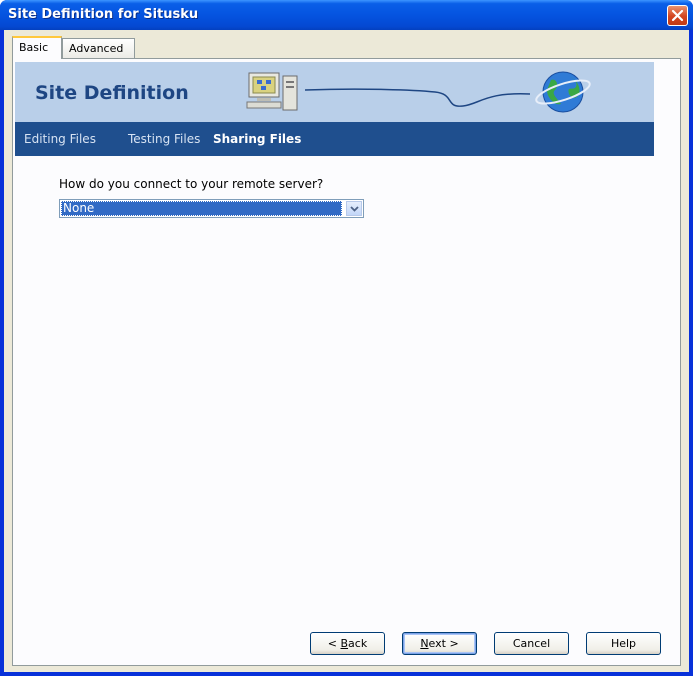  Describe the element at coordinates (443, 643) in the screenshot. I see `next-button-label: ext >` at that location.